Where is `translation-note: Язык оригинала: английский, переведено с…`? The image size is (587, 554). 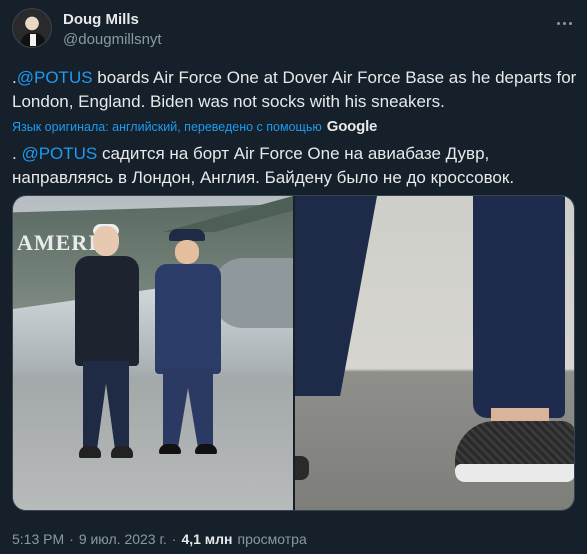
translation-note: Язык оригинала: английский, переведено с… is located at coordinates (194, 126).